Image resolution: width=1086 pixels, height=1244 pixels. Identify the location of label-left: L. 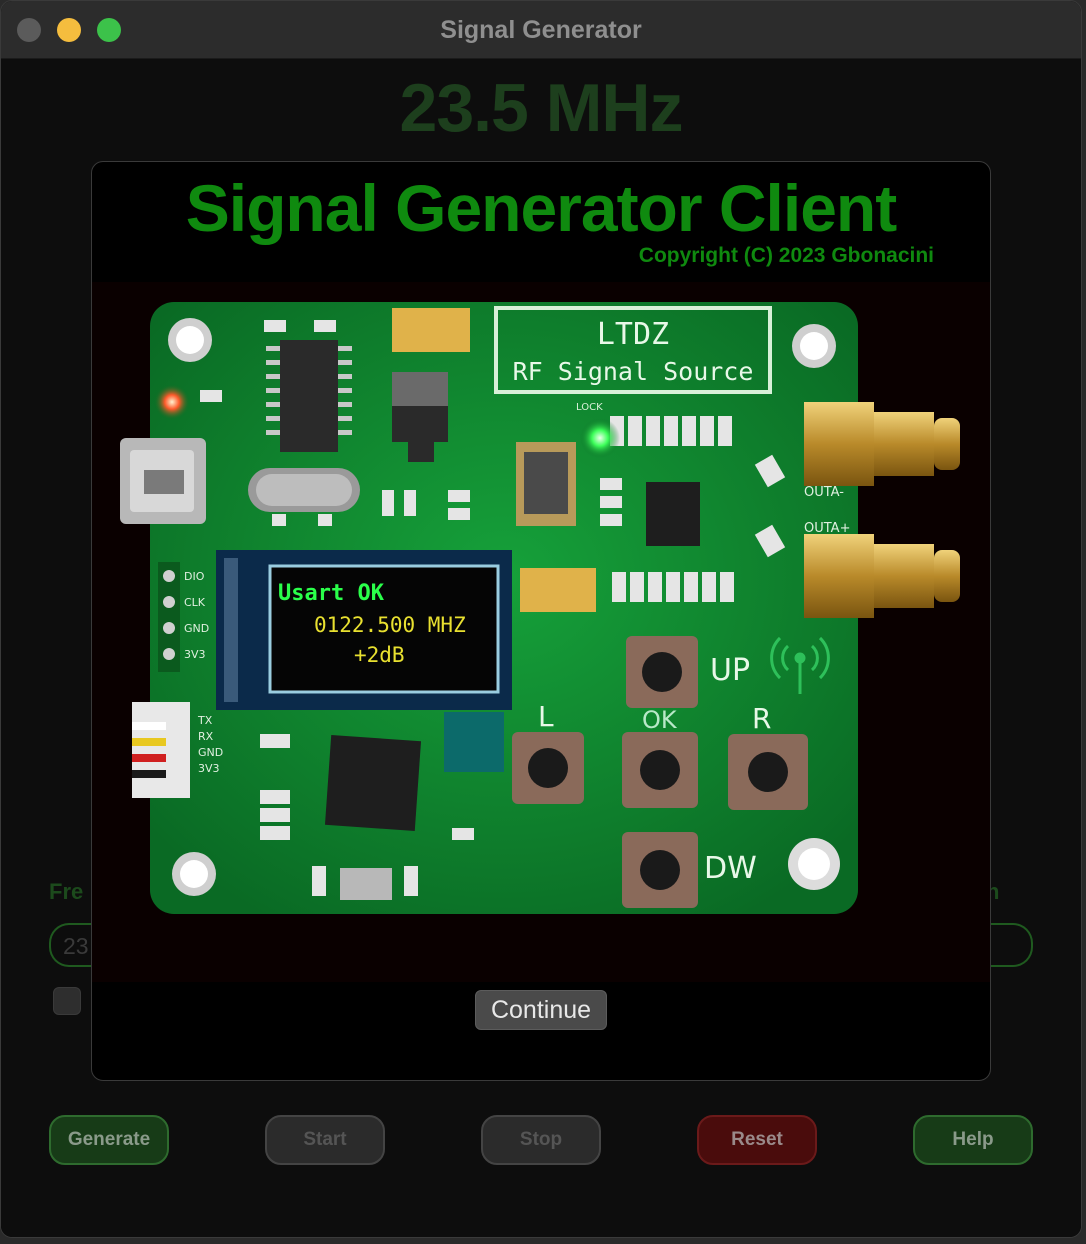
(546, 716).